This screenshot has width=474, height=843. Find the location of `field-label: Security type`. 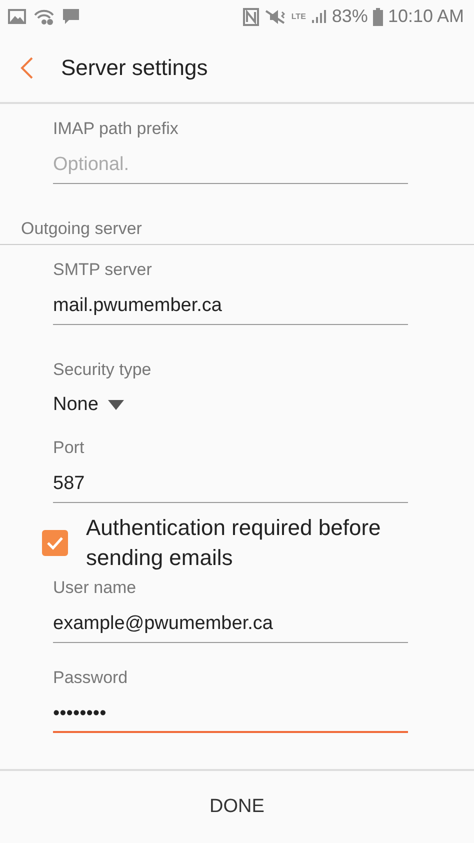

field-label: Security type is located at coordinates (102, 370).